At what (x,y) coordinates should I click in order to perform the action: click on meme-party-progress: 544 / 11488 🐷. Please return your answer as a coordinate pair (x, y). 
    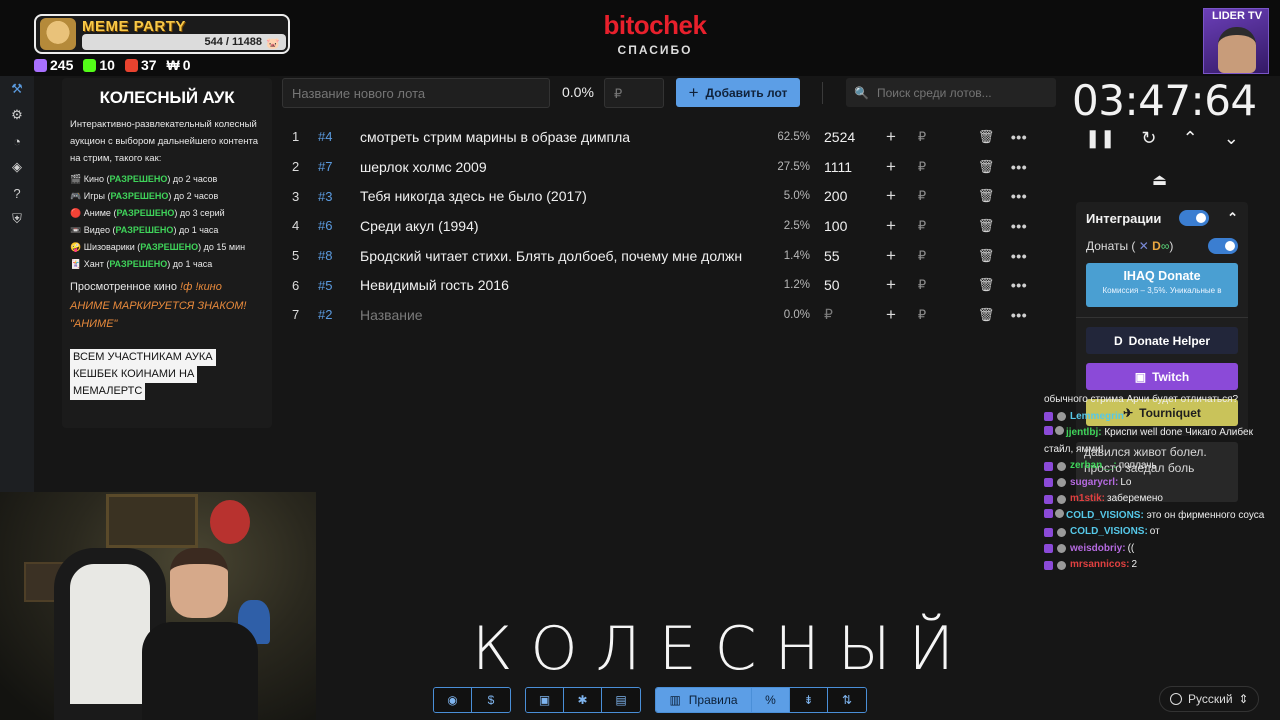
    Looking at the image, I should click on (184, 42).